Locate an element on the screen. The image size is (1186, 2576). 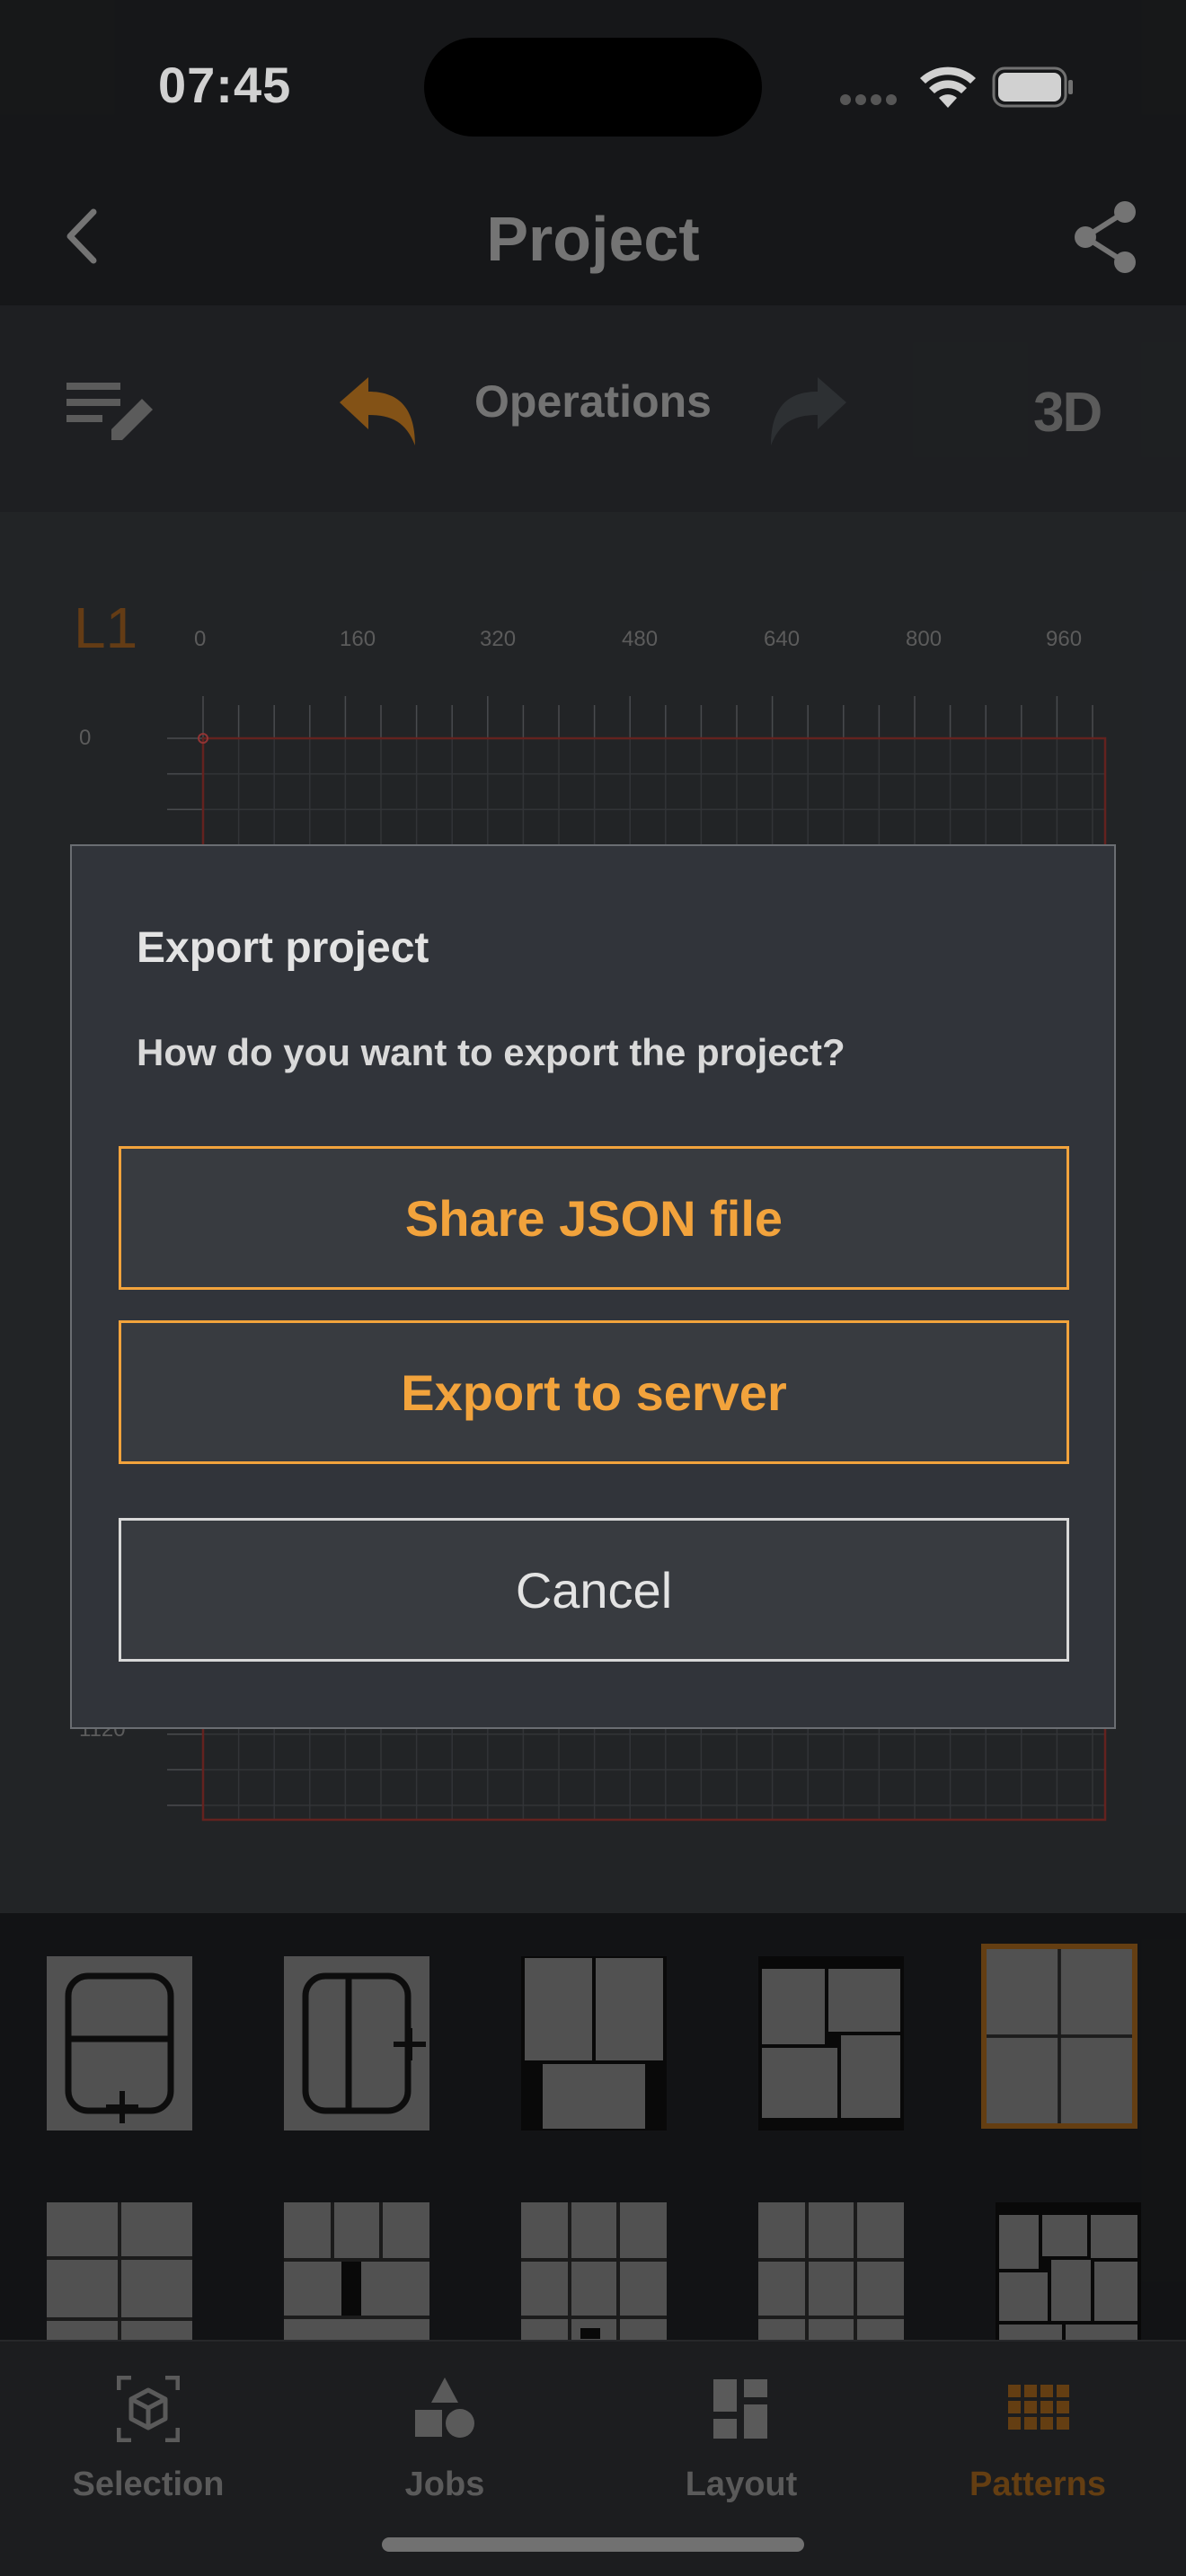
cancel-button: Cancel is located at coordinates (594, 1590).